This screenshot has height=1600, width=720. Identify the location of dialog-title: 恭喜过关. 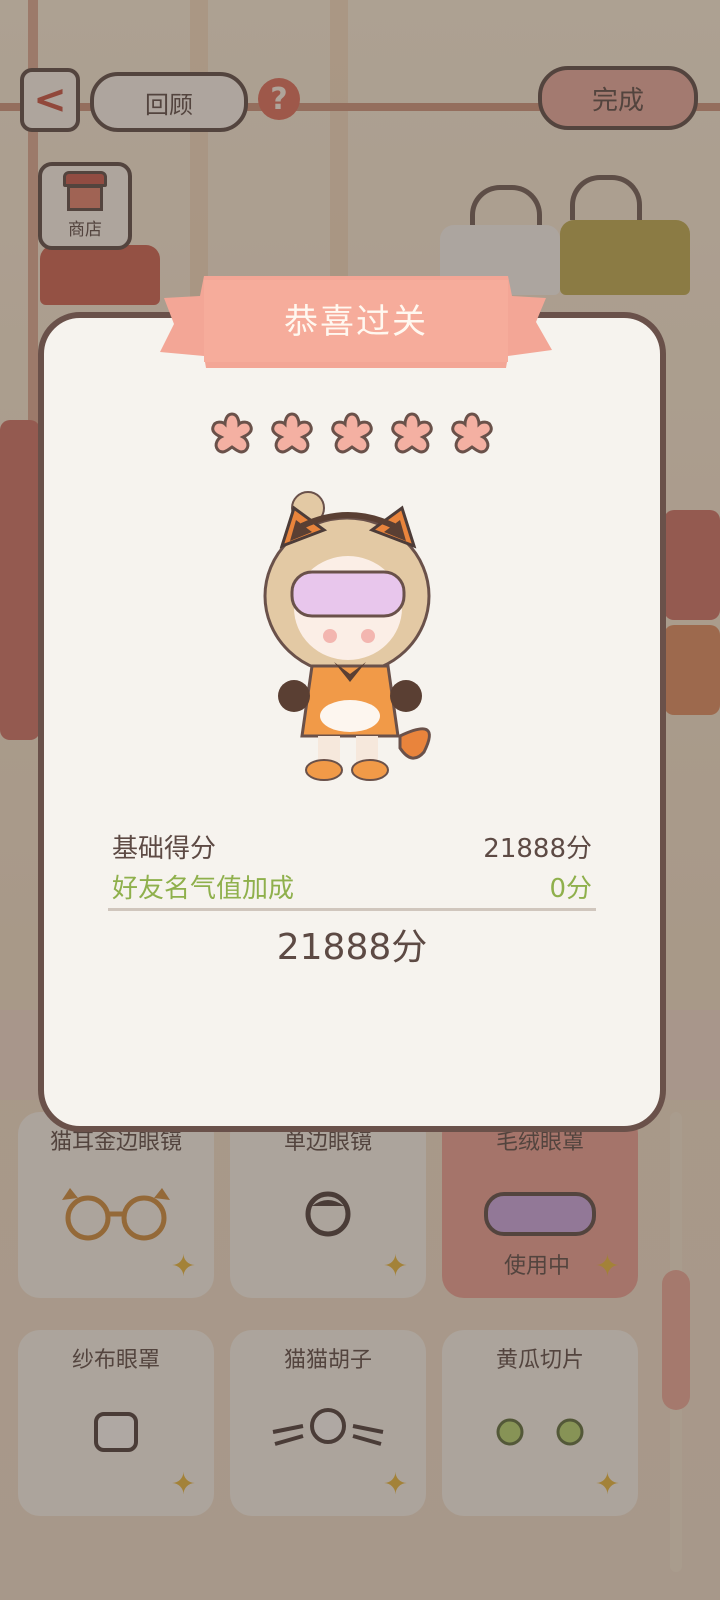
(356, 322).